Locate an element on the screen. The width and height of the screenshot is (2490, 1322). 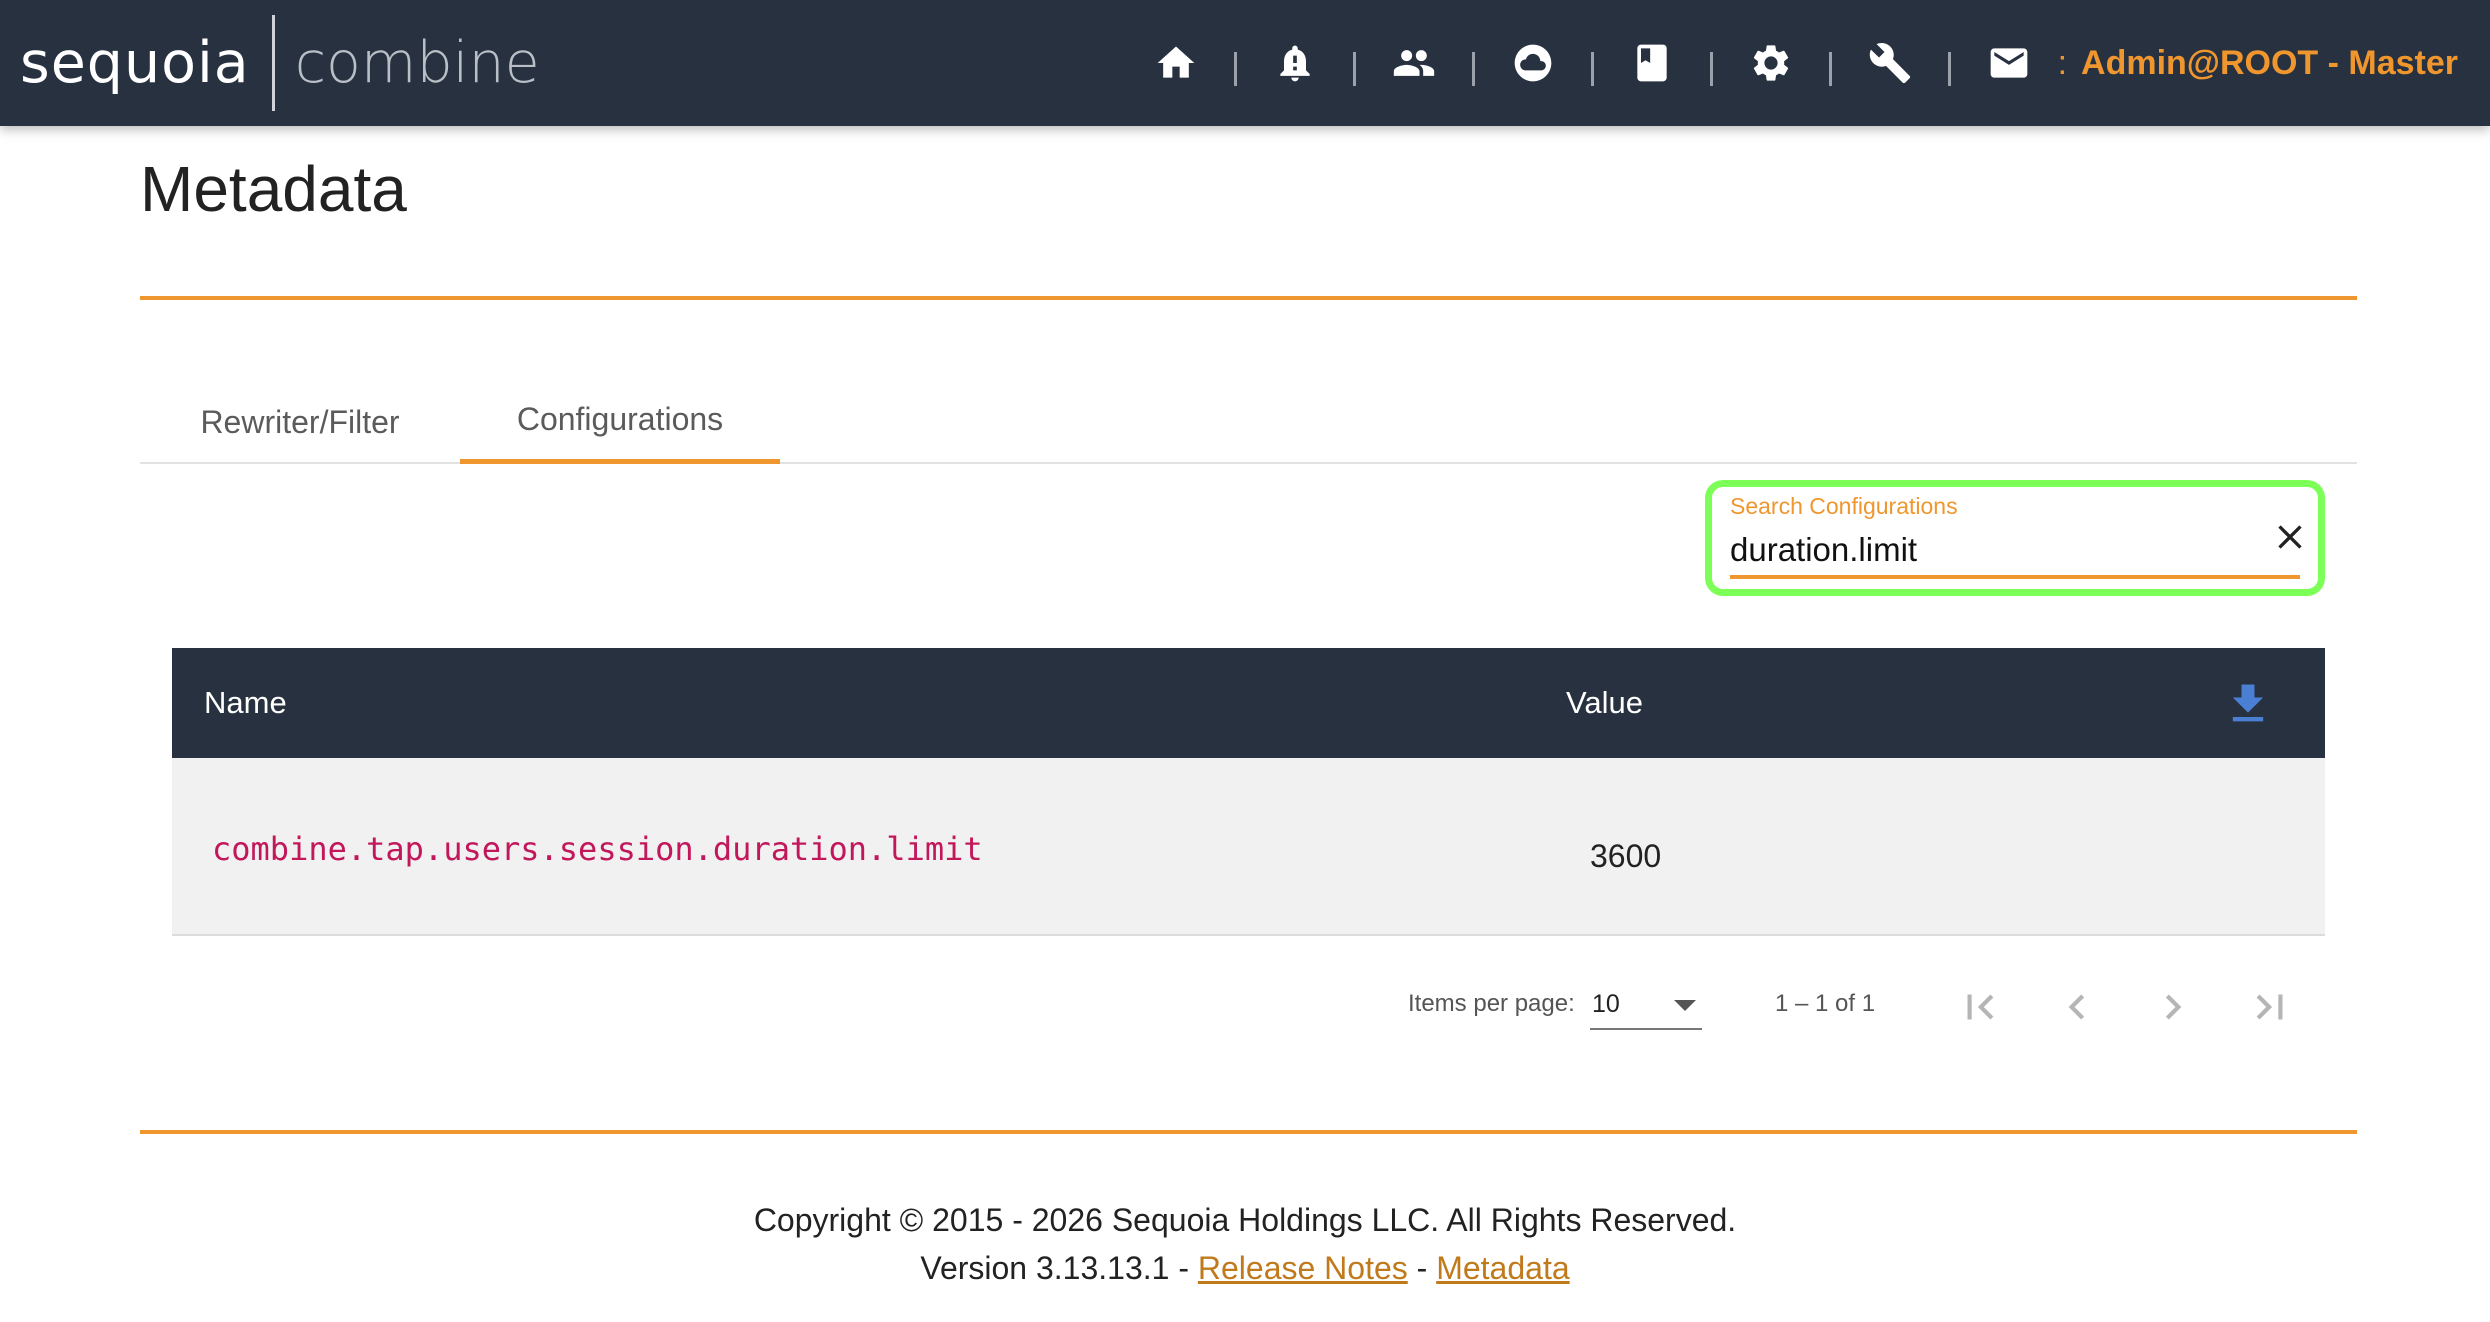
release-notes-link: Release Notes is located at coordinates (1303, 1268).